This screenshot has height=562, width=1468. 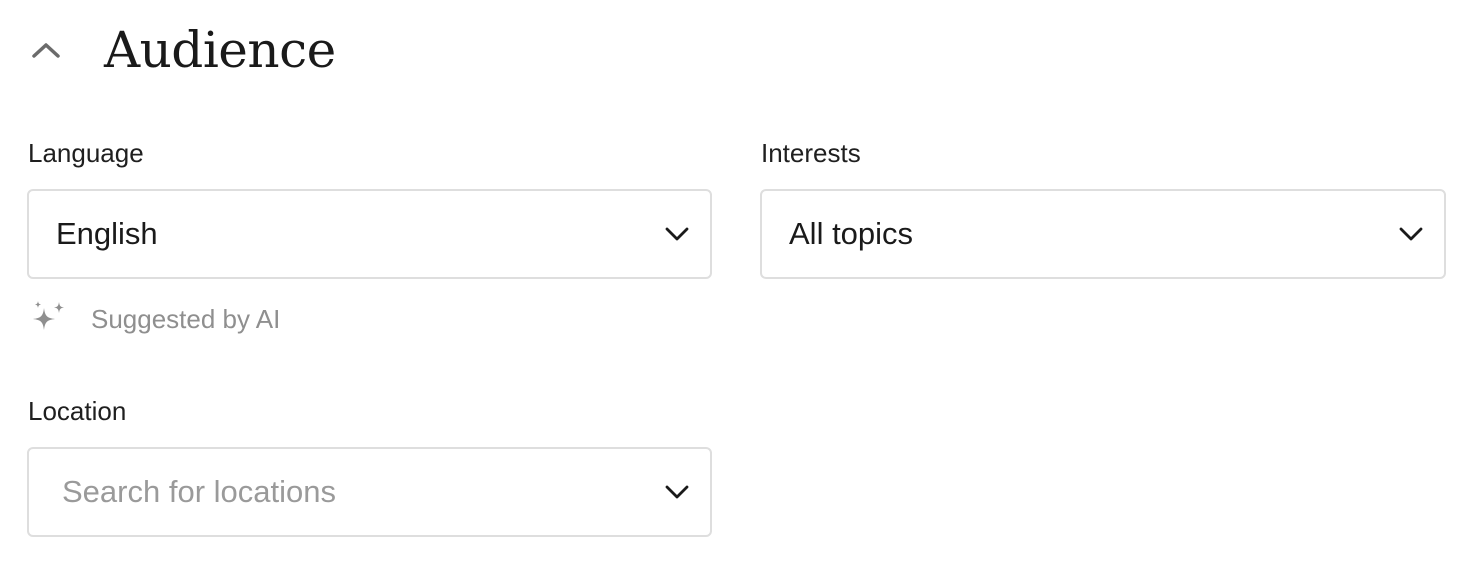 What do you see at coordinates (48, 315) in the screenshot?
I see `sparkles-icon` at bounding box center [48, 315].